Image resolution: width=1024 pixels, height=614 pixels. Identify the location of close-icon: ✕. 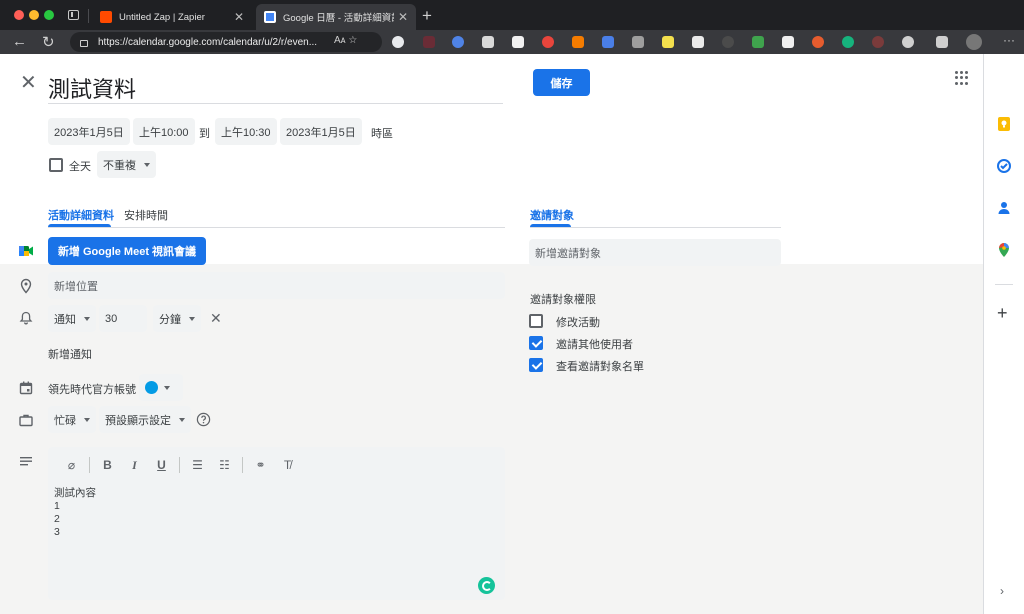
(28, 83).